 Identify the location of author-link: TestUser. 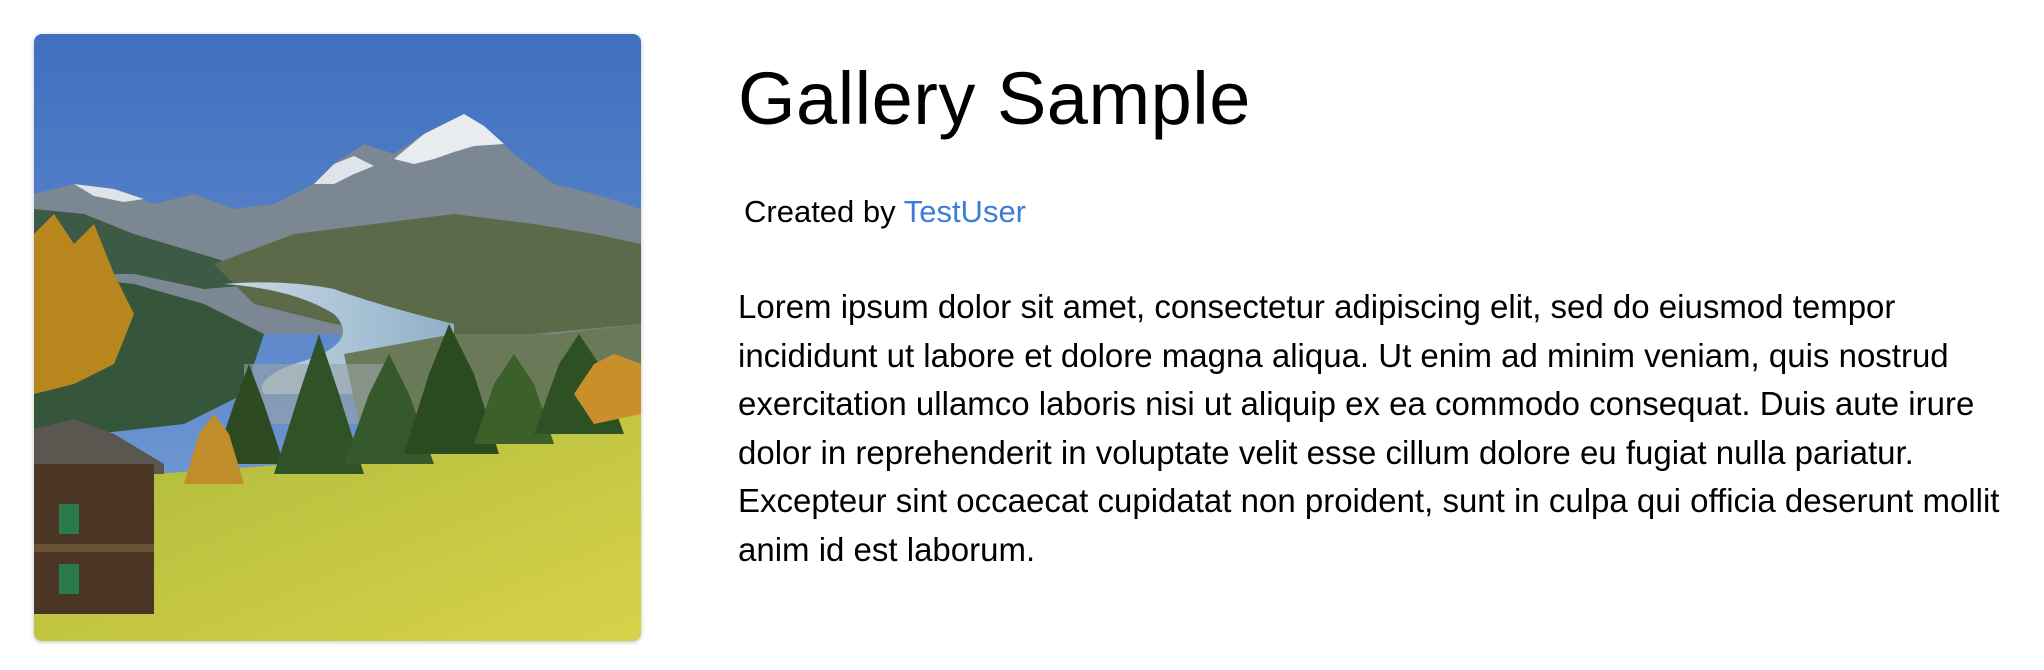
(965, 211).